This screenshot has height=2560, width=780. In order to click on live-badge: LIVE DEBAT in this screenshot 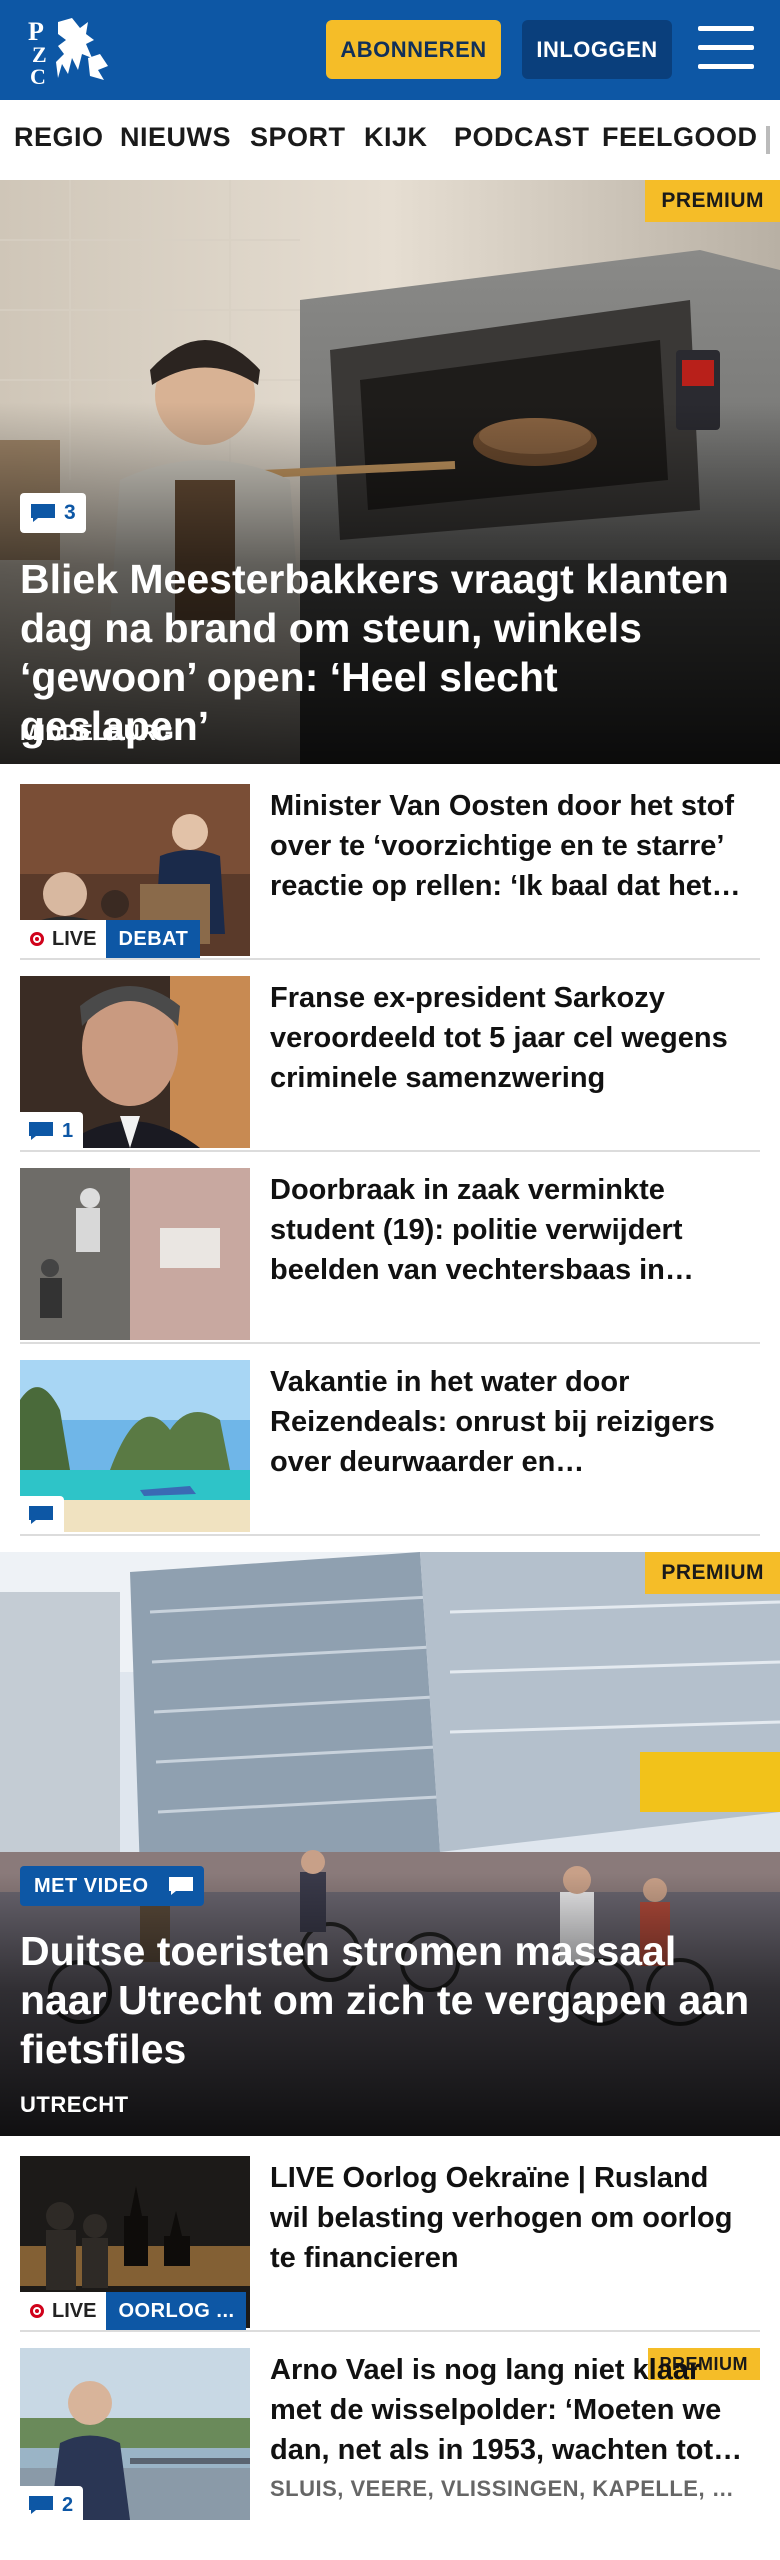, I will do `click(110, 939)`.